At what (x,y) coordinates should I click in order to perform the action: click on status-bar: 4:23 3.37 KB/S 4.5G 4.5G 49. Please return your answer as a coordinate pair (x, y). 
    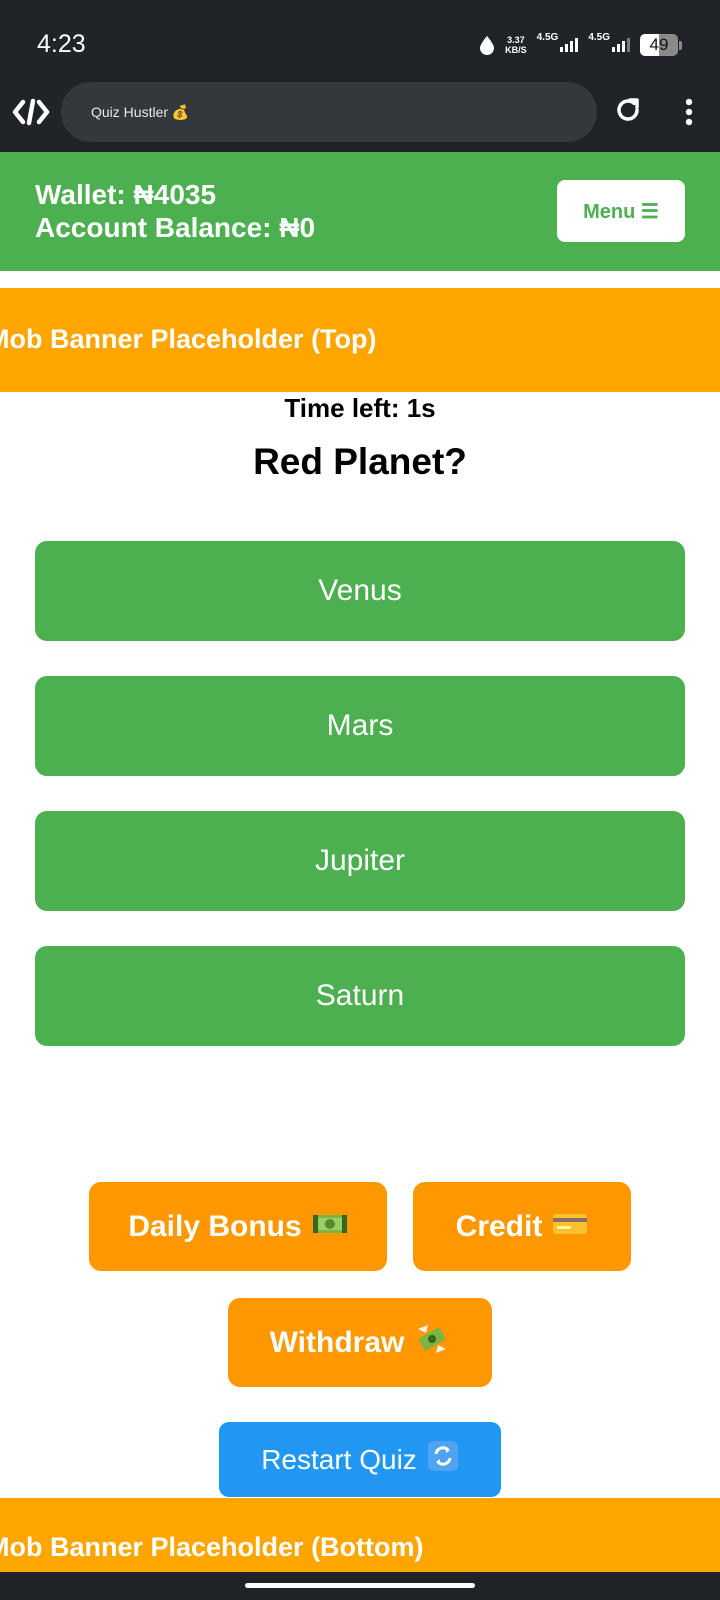
    Looking at the image, I should click on (360, 40).